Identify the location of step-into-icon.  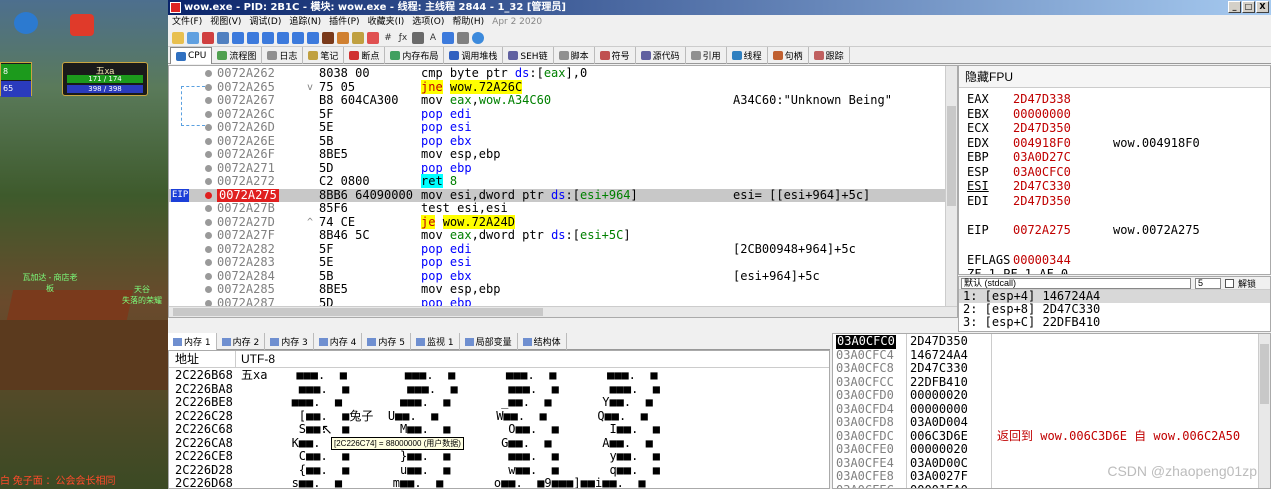
(253, 37).